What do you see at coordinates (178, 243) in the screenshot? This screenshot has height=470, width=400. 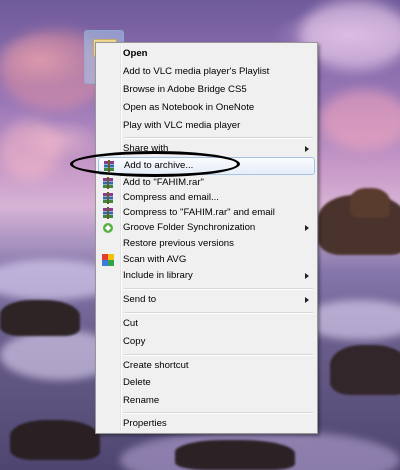 I see `menu-item-label: Restore previous versions` at bounding box center [178, 243].